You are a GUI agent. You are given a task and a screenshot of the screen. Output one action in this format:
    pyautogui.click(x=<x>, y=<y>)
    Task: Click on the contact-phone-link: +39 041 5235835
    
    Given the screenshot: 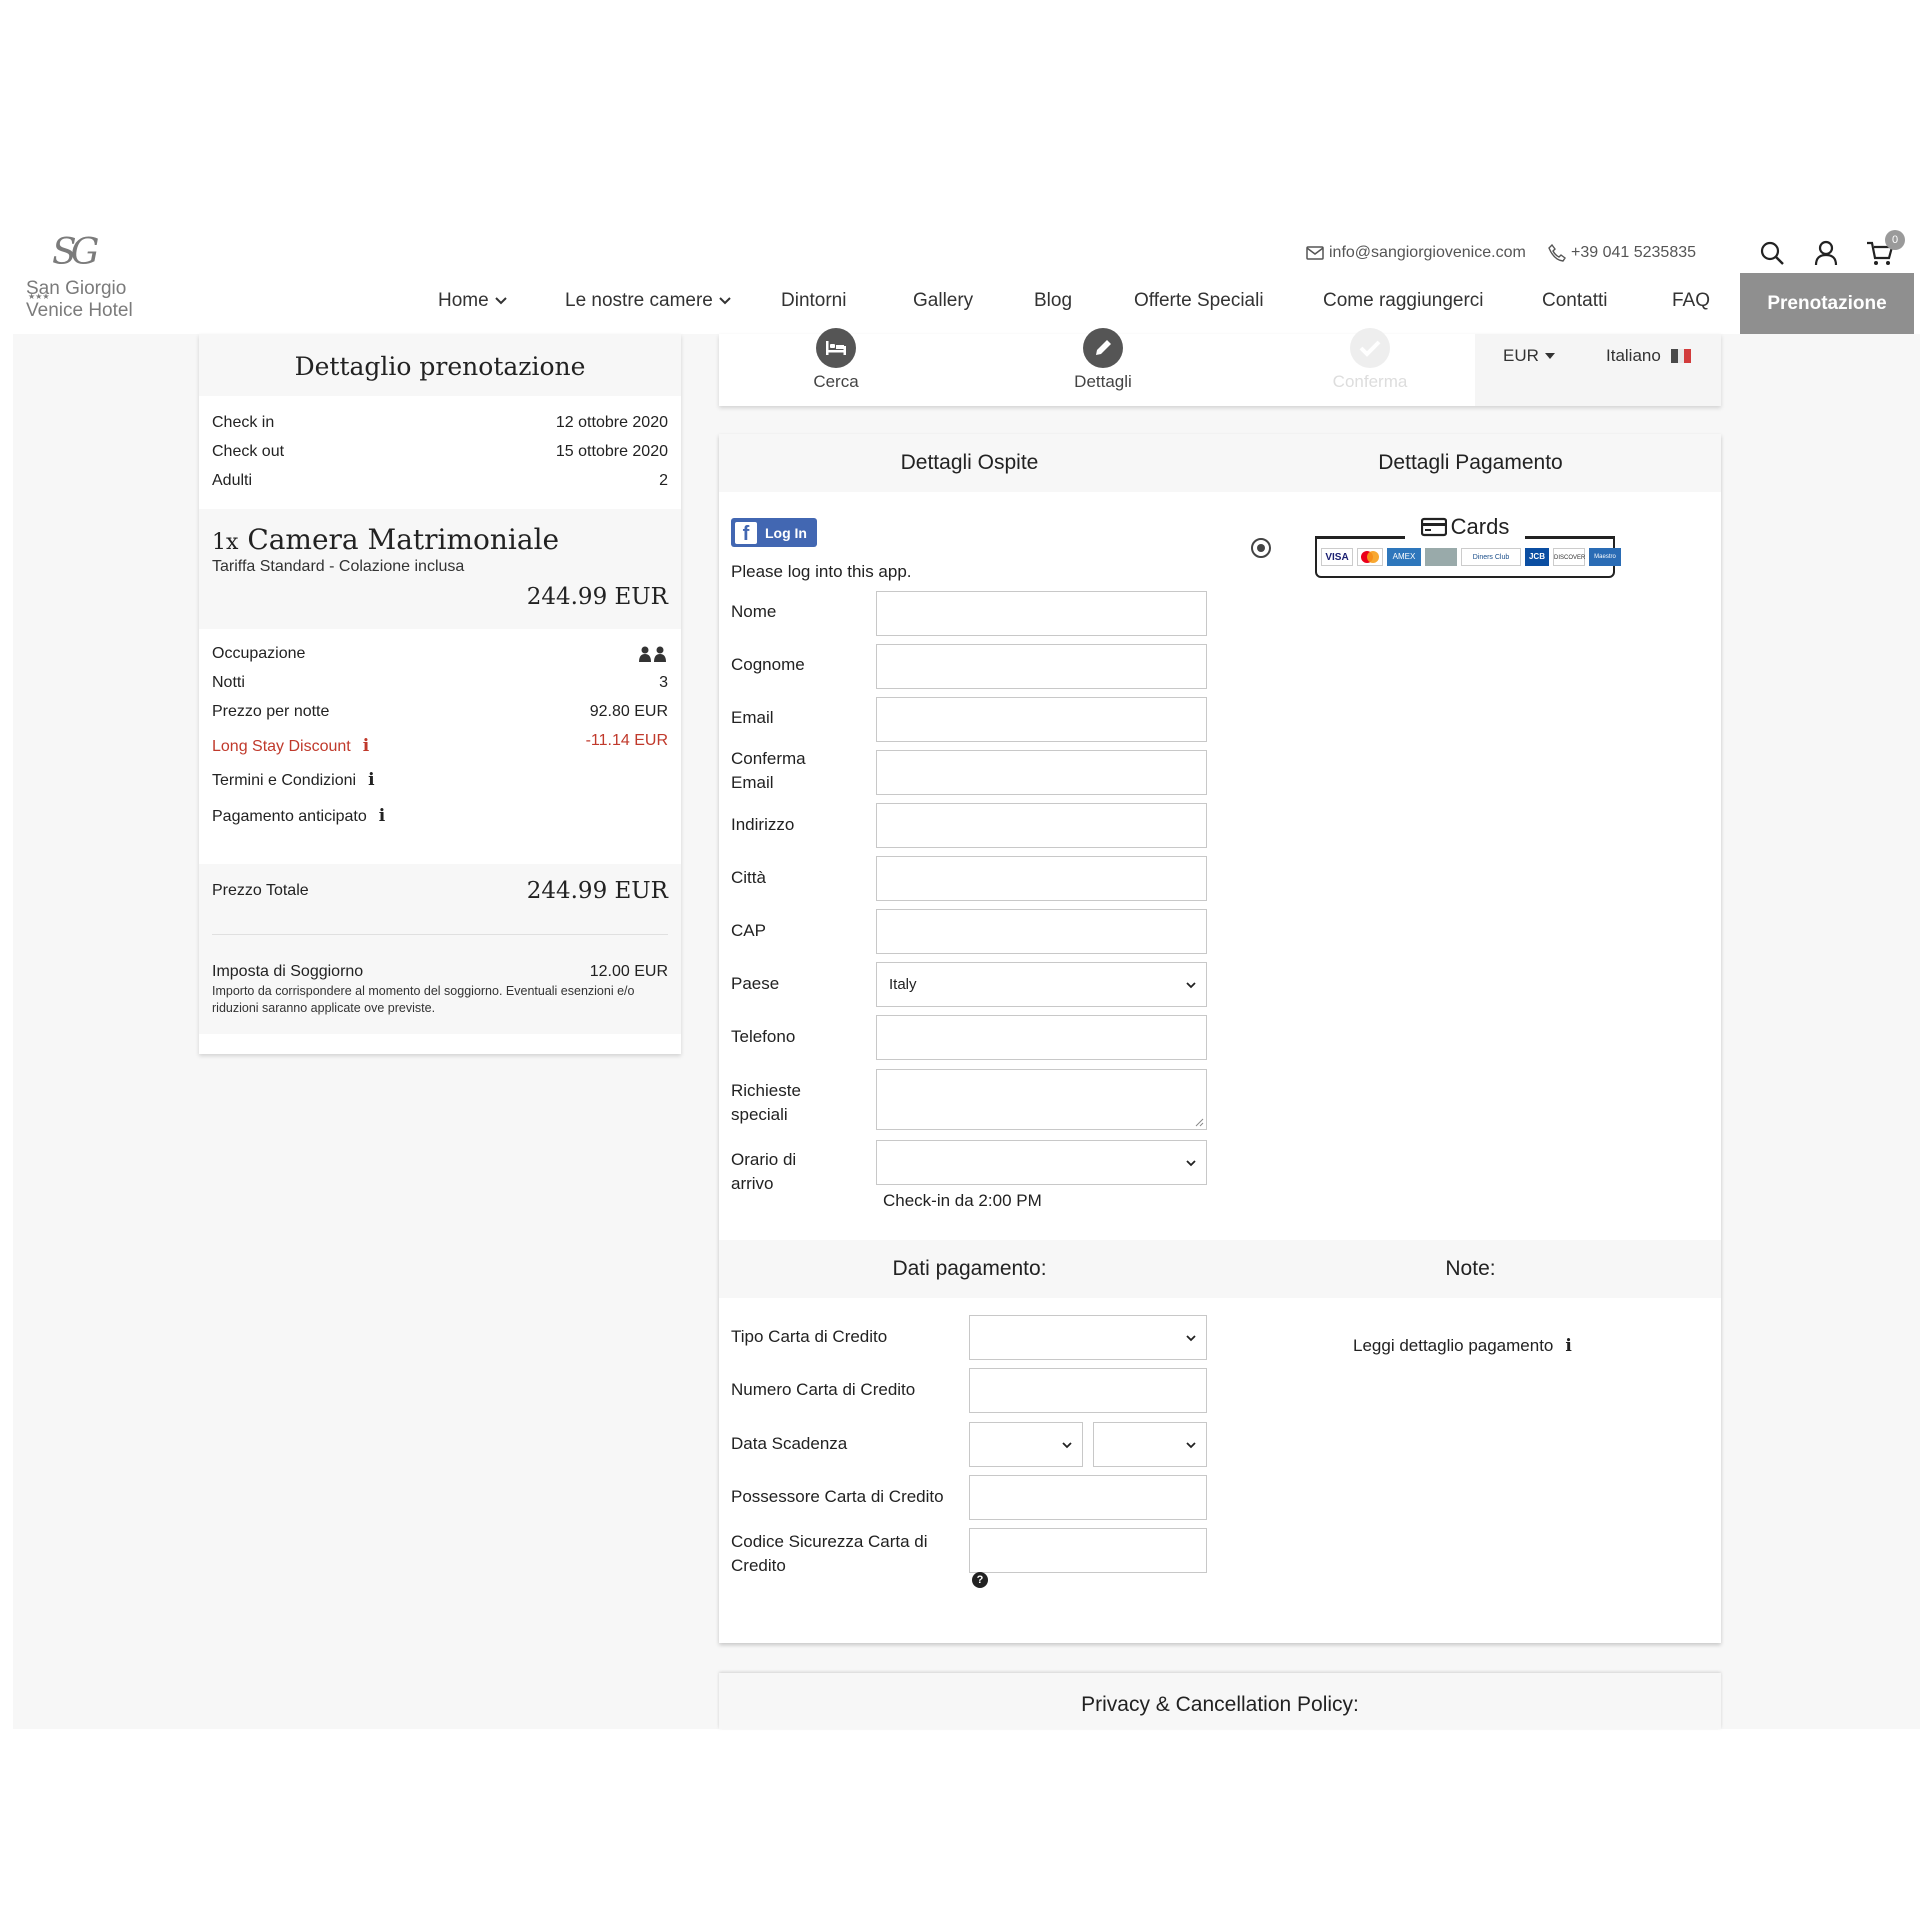 What is the action you would take?
    pyautogui.click(x=1622, y=253)
    